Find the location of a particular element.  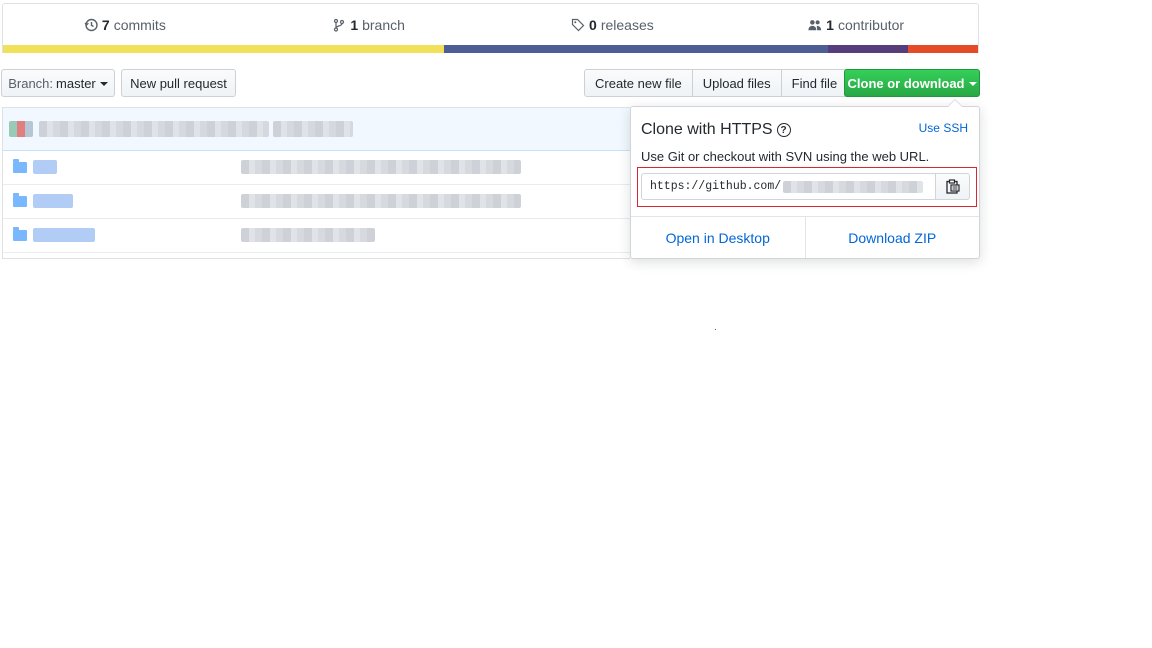

contributors-link: 1 contributor is located at coordinates (856, 25).